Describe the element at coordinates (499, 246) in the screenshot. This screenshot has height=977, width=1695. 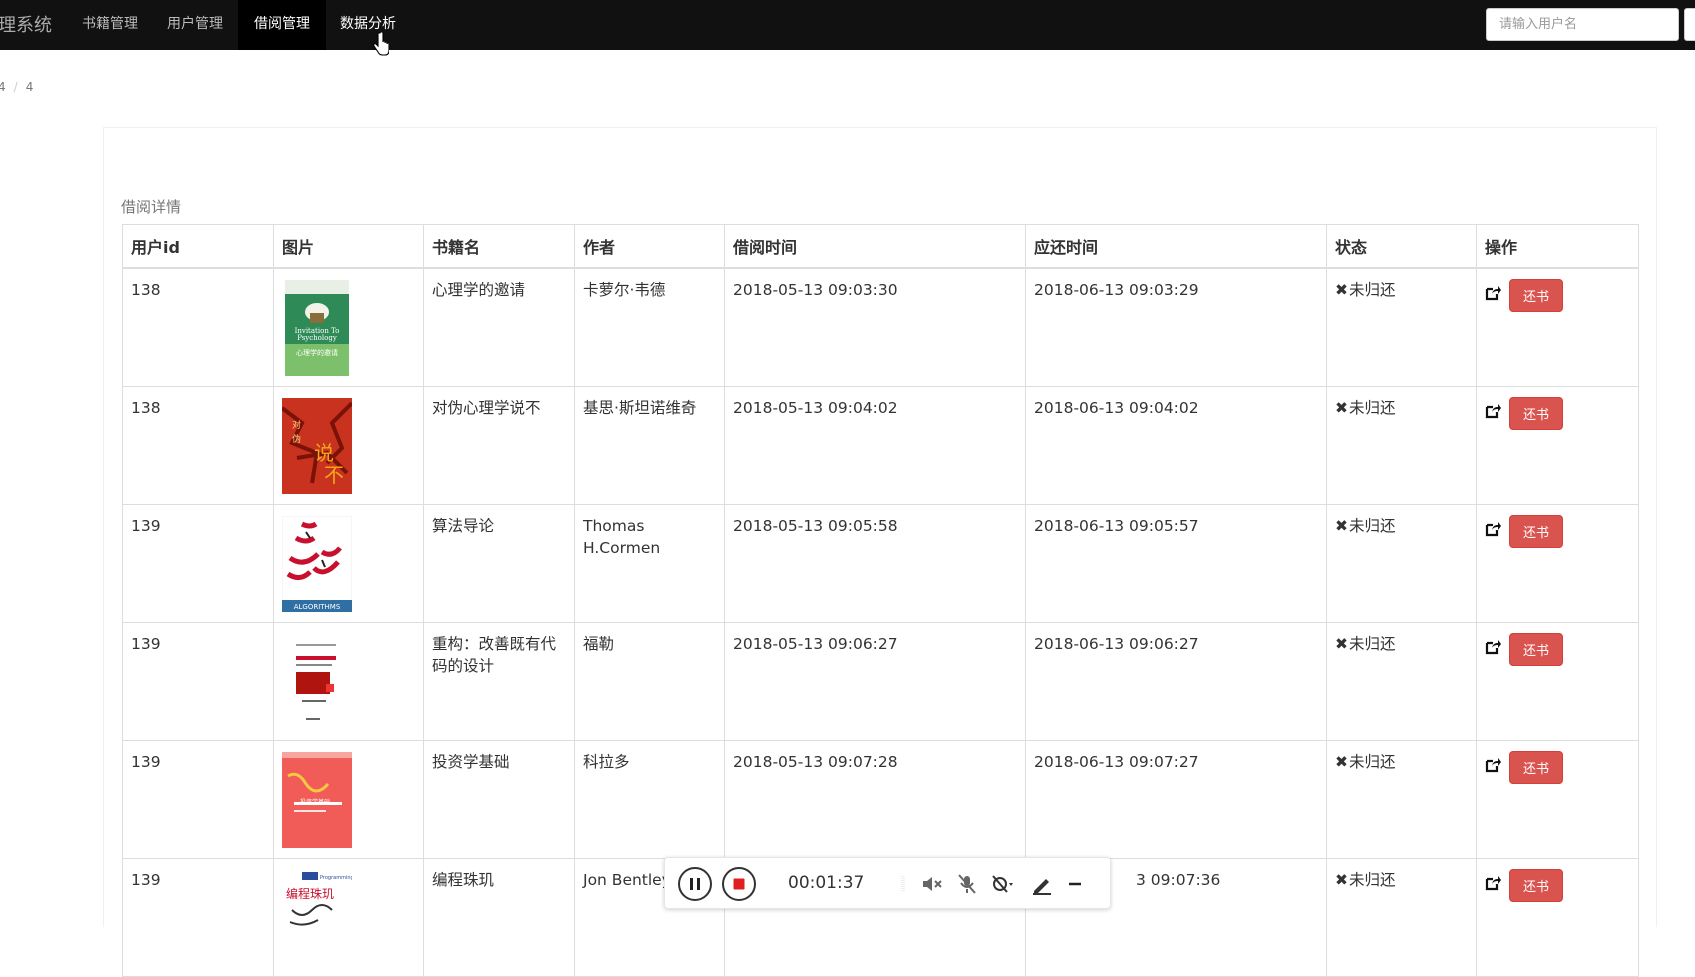
I see `header-book-name: 书籍名` at that location.